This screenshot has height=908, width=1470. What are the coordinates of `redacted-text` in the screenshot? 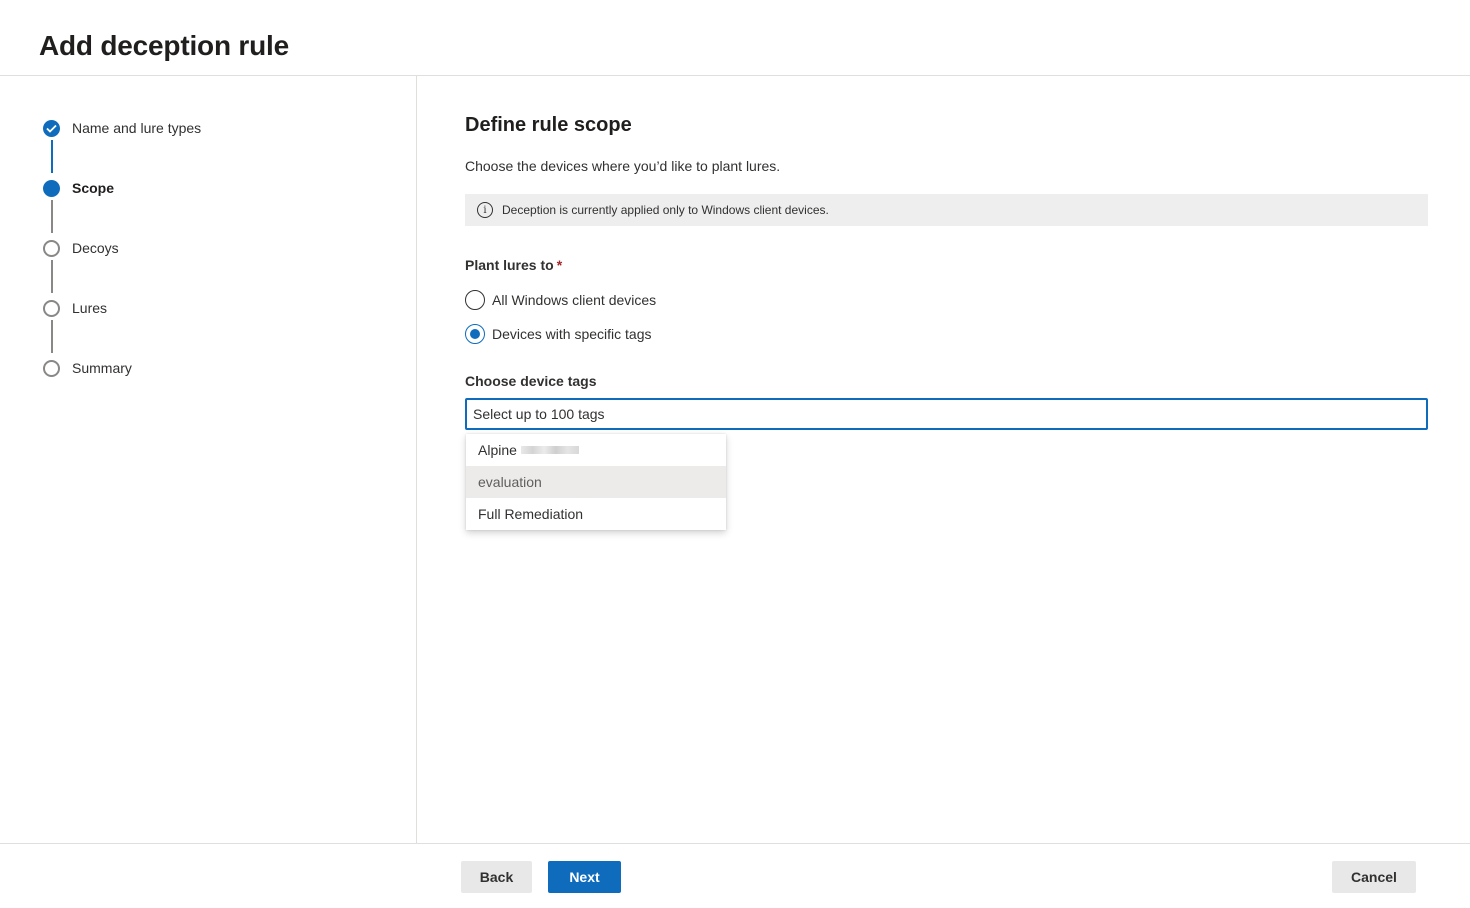 It's located at (549, 450).